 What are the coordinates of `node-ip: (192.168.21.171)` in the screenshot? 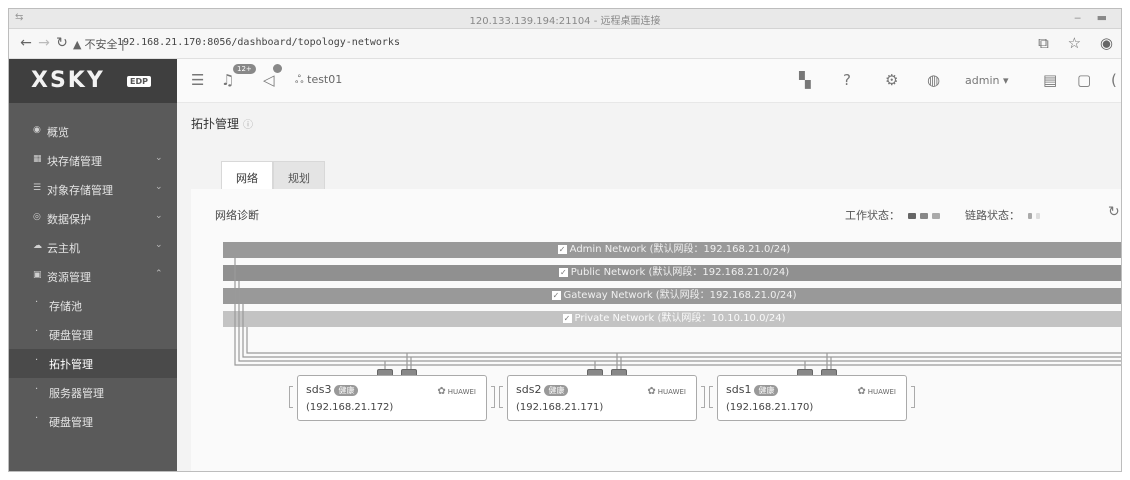 It's located at (560, 407).